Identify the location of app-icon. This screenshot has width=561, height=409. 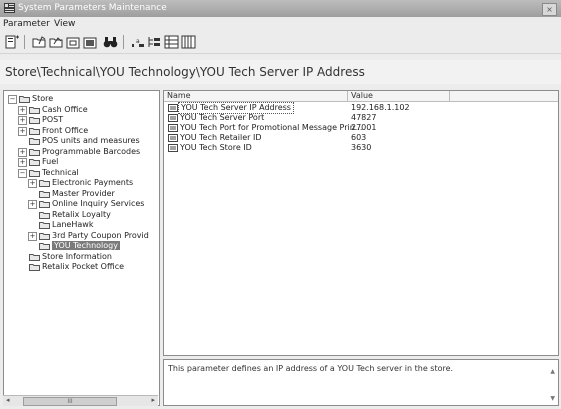
(9, 8).